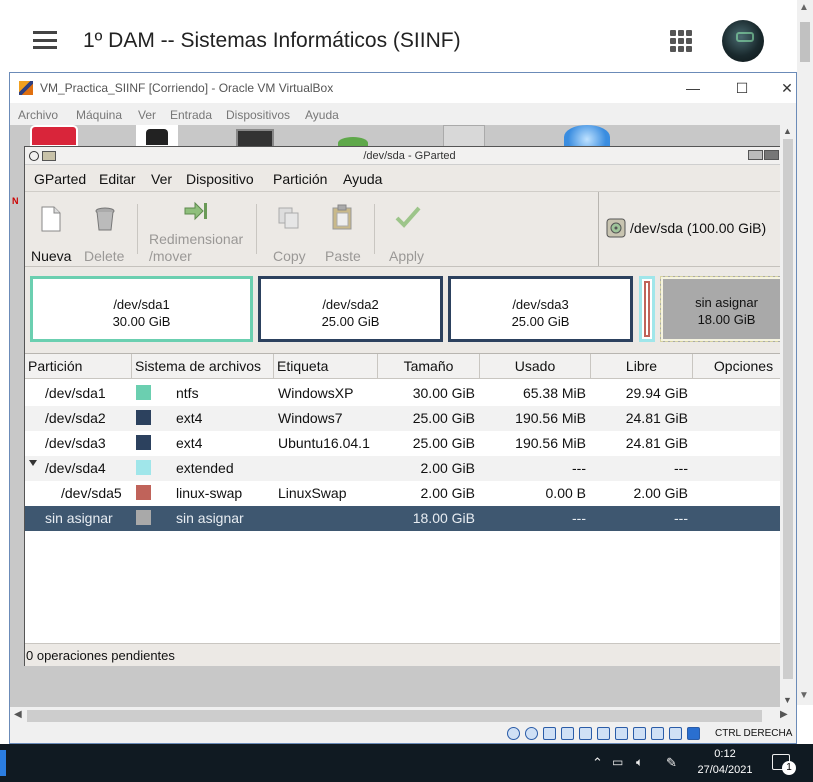 The height and width of the screenshot is (782, 813). I want to click on minimize-button, so click(755, 155).